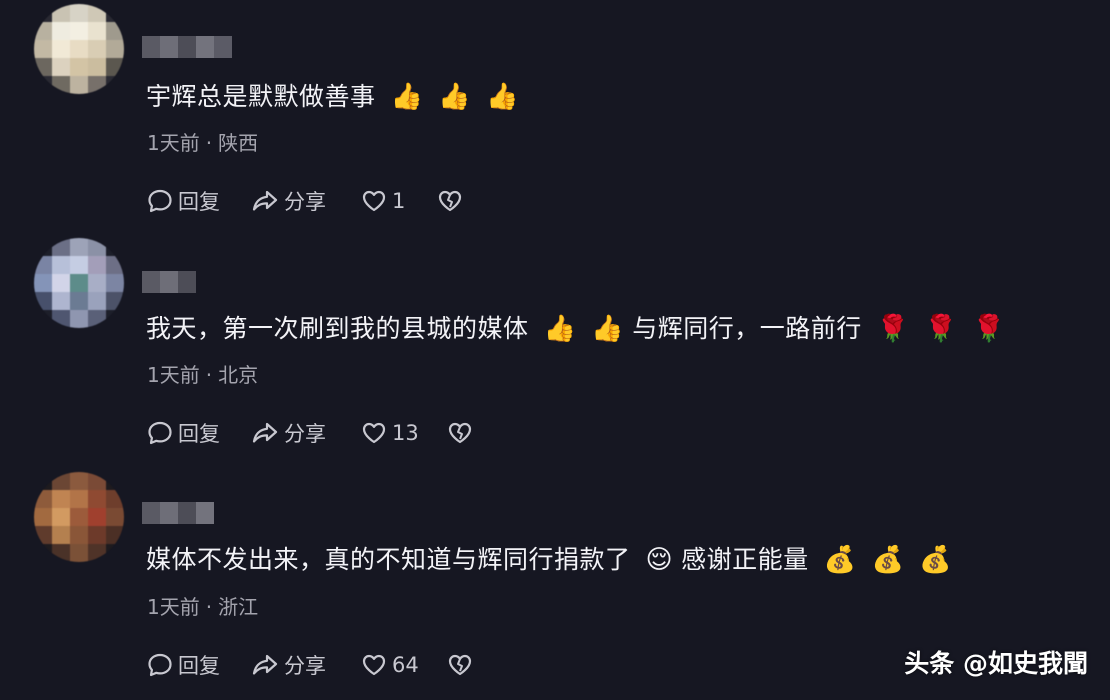 This screenshot has height=700, width=1110. Describe the element at coordinates (203, 375) in the screenshot. I see `comment-meta: 1天前 · 北京` at that location.